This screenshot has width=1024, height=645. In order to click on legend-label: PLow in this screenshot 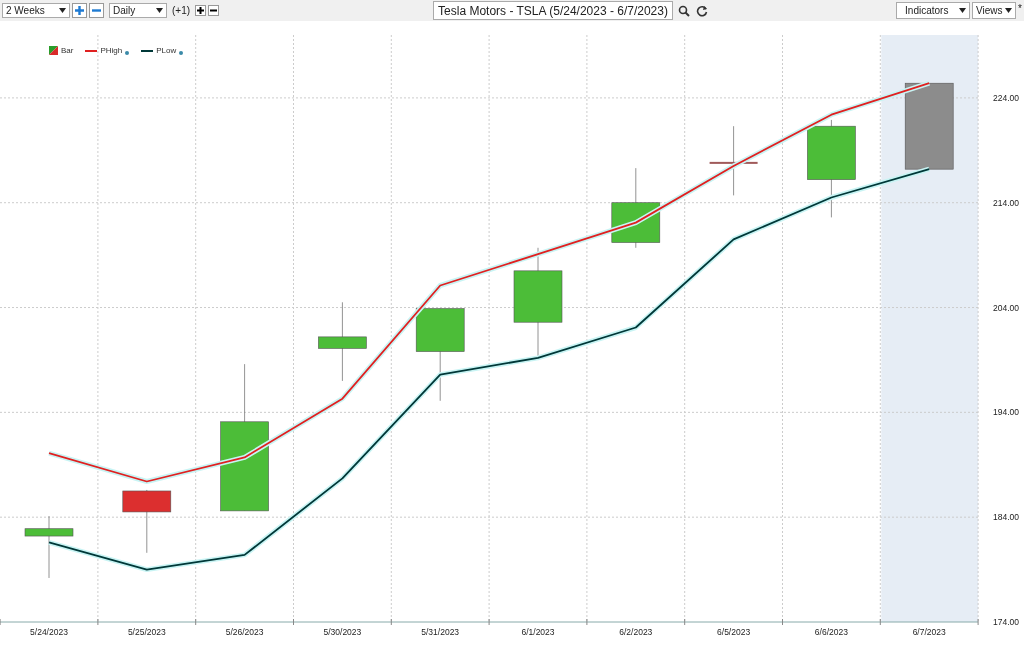, I will do `click(166, 50)`.